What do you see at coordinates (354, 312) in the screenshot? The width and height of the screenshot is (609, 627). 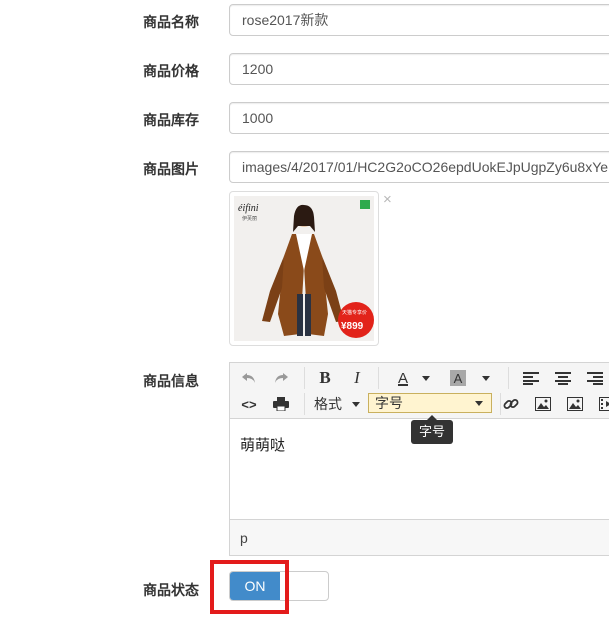 I see `promo-text: 天猫专享价` at bounding box center [354, 312].